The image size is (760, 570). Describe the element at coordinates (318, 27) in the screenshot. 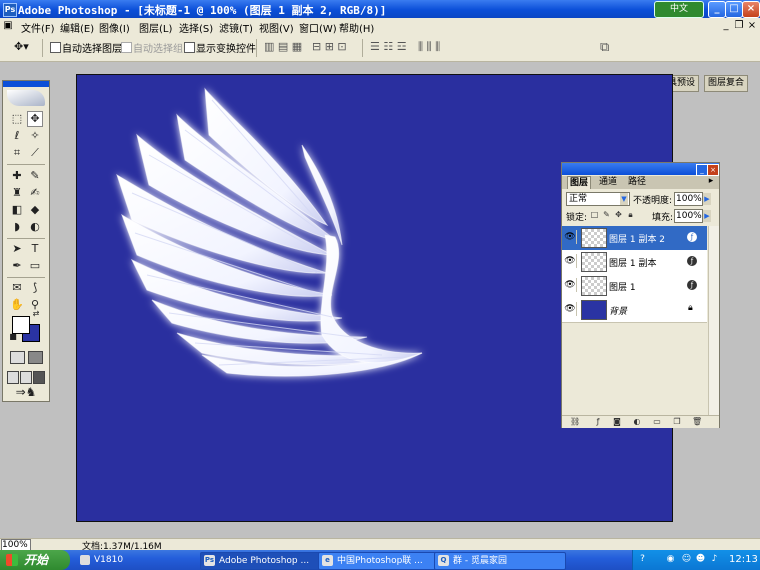

I see `menu-window: 窗口(W)` at that location.